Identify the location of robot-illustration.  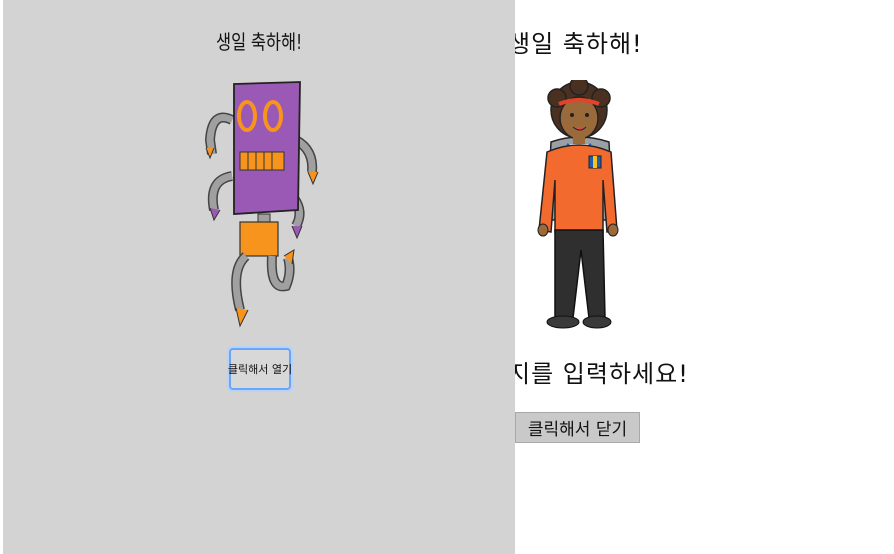
(261, 204).